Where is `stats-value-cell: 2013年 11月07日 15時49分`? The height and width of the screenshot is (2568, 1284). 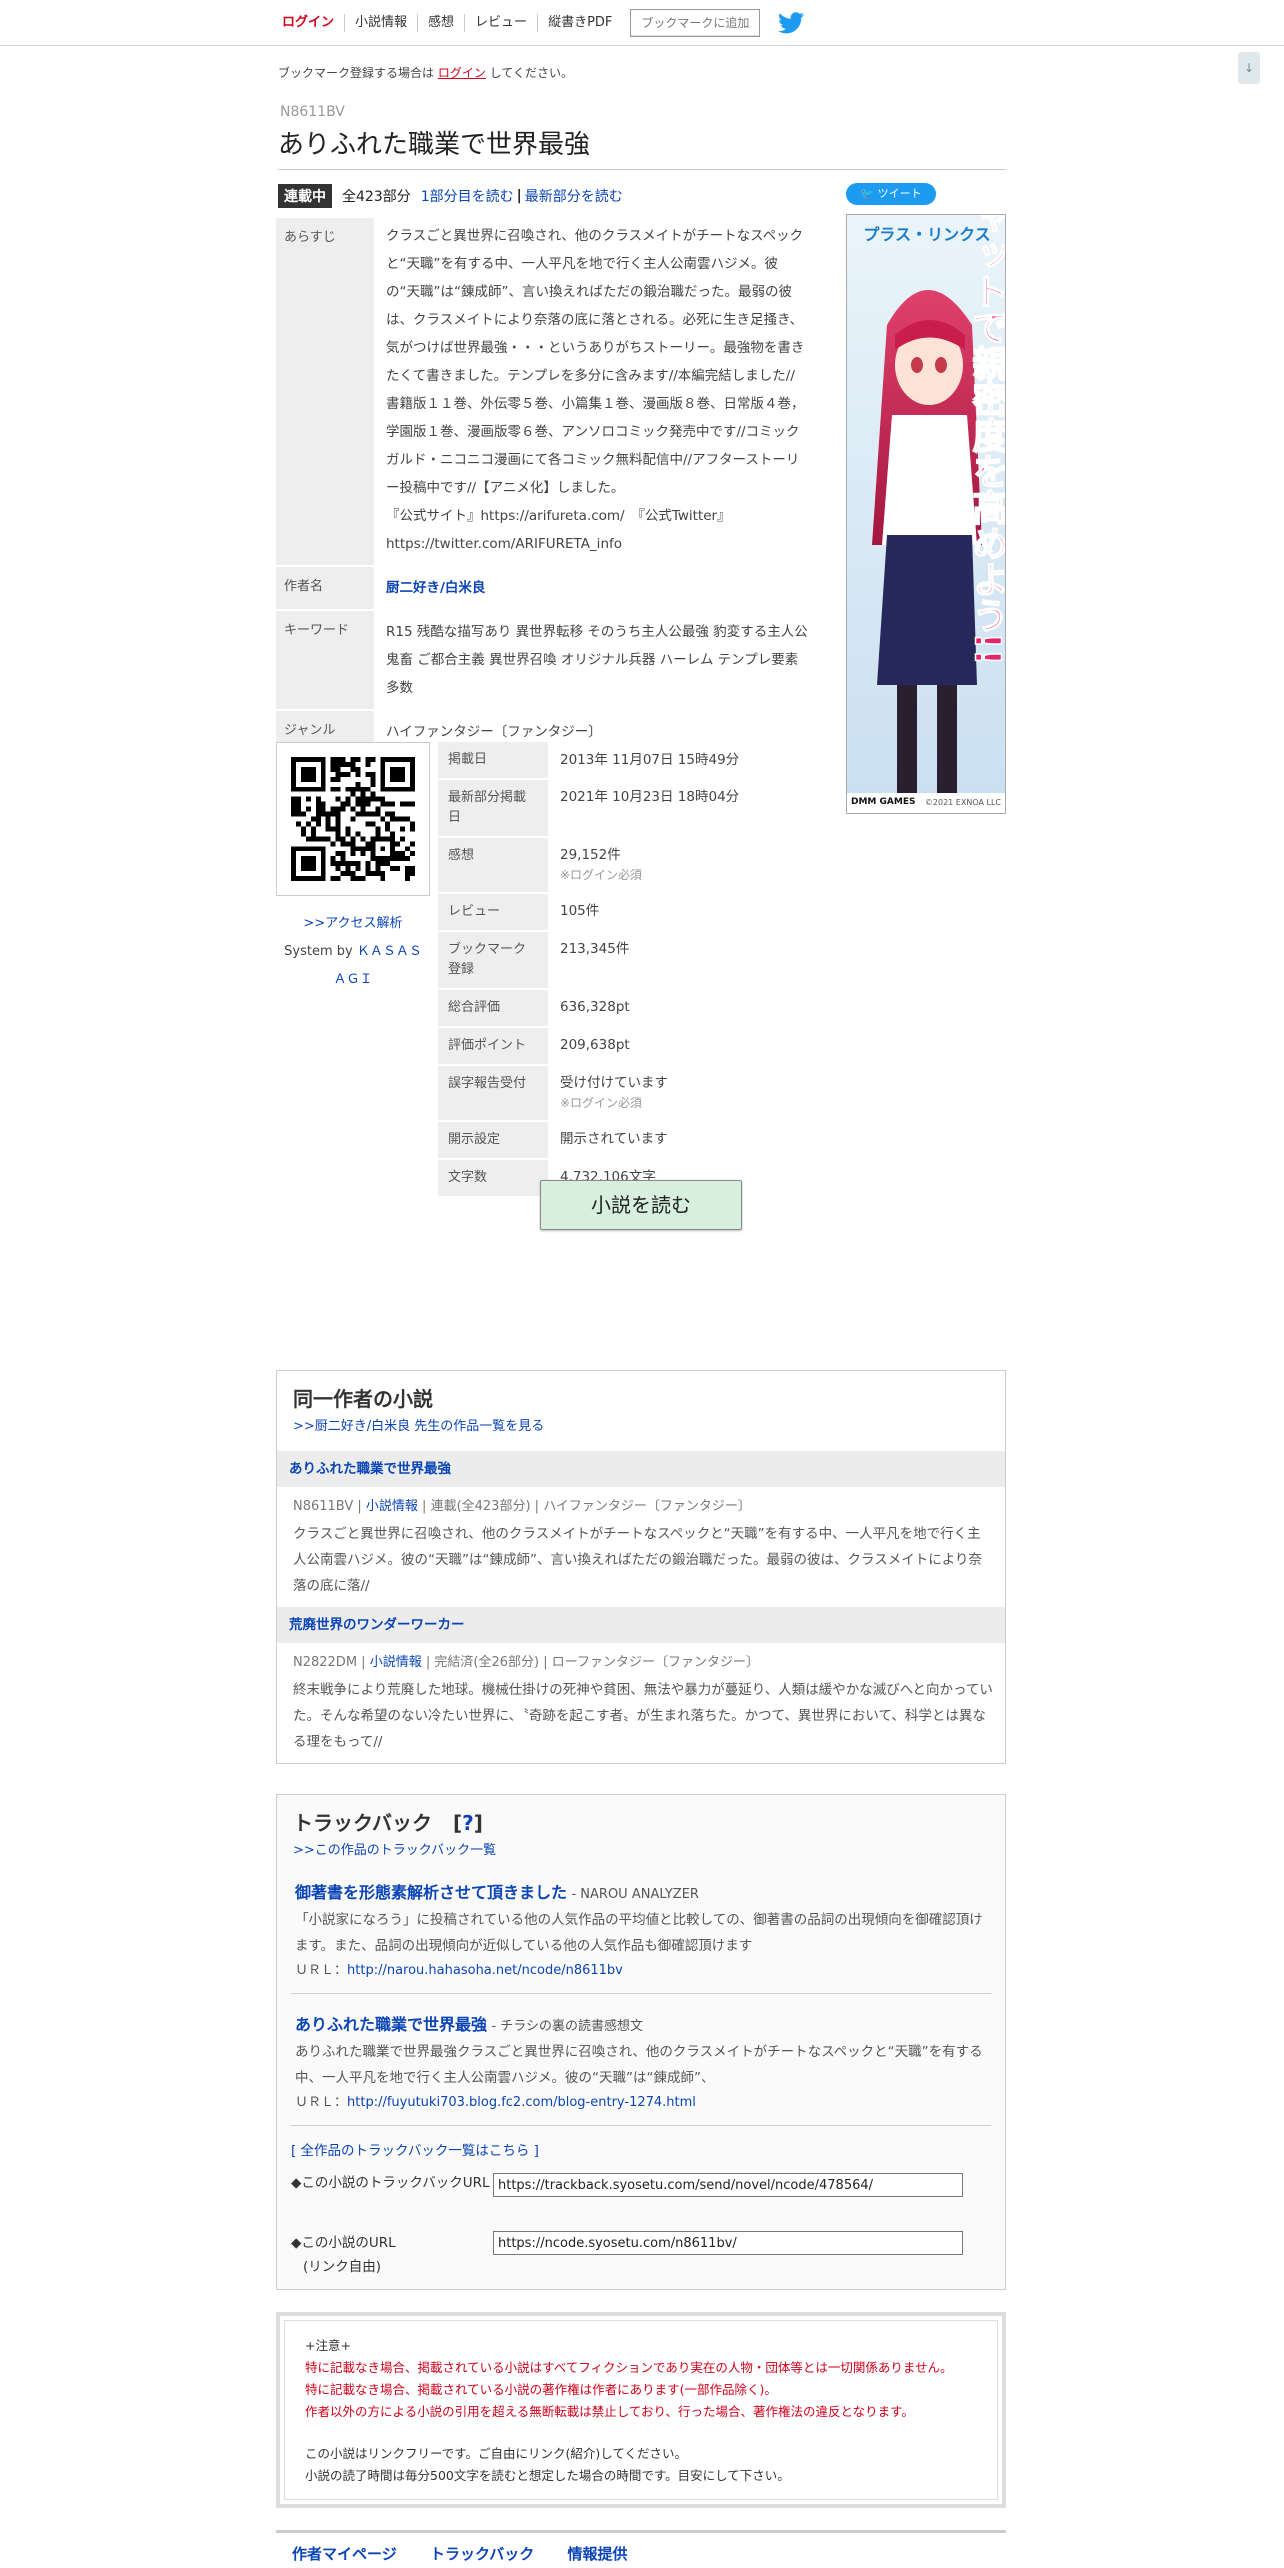 stats-value-cell: 2013年 11月07日 15時49分 is located at coordinates (683, 760).